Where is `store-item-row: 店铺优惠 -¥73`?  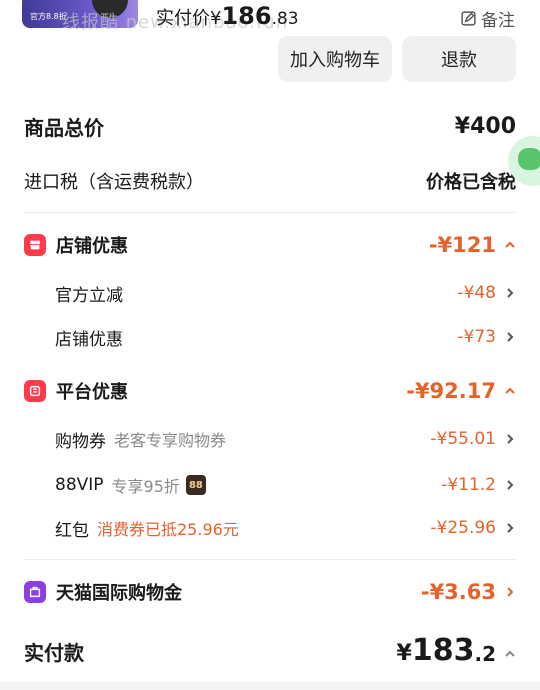
store-item-row: 店铺优惠 -¥73 is located at coordinates (285, 337).